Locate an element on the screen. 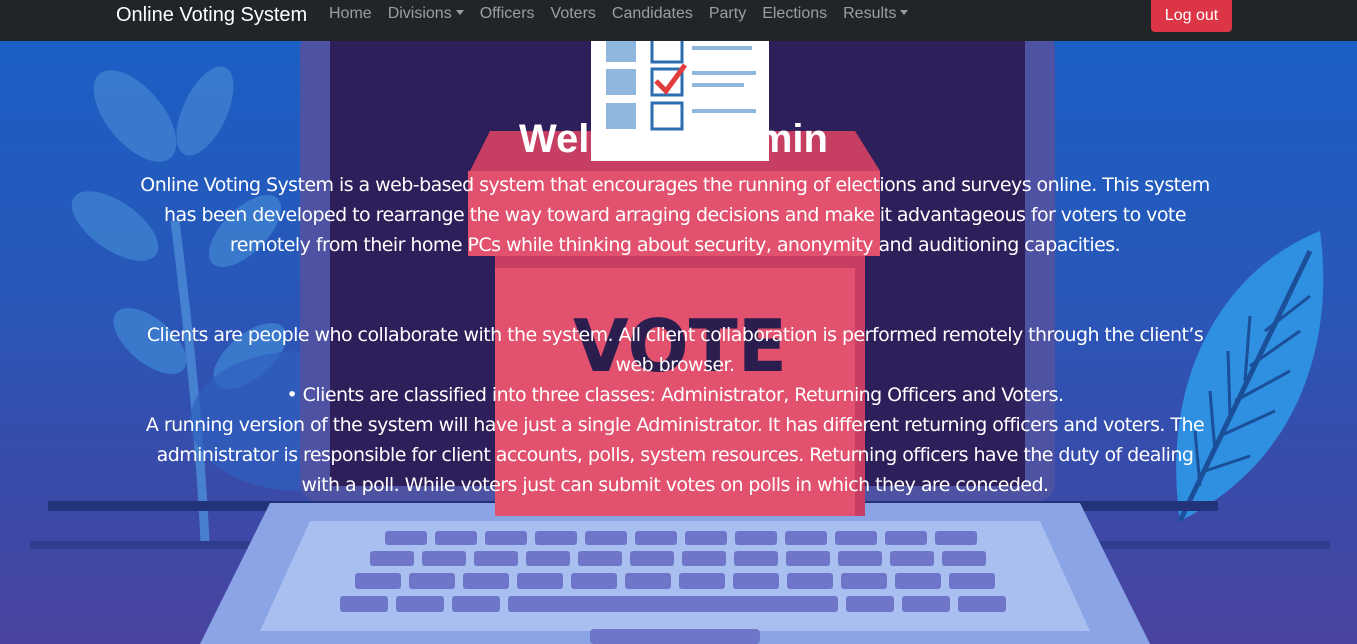 The height and width of the screenshot is (644, 1357). nav-results-label: Results is located at coordinates (870, 13).